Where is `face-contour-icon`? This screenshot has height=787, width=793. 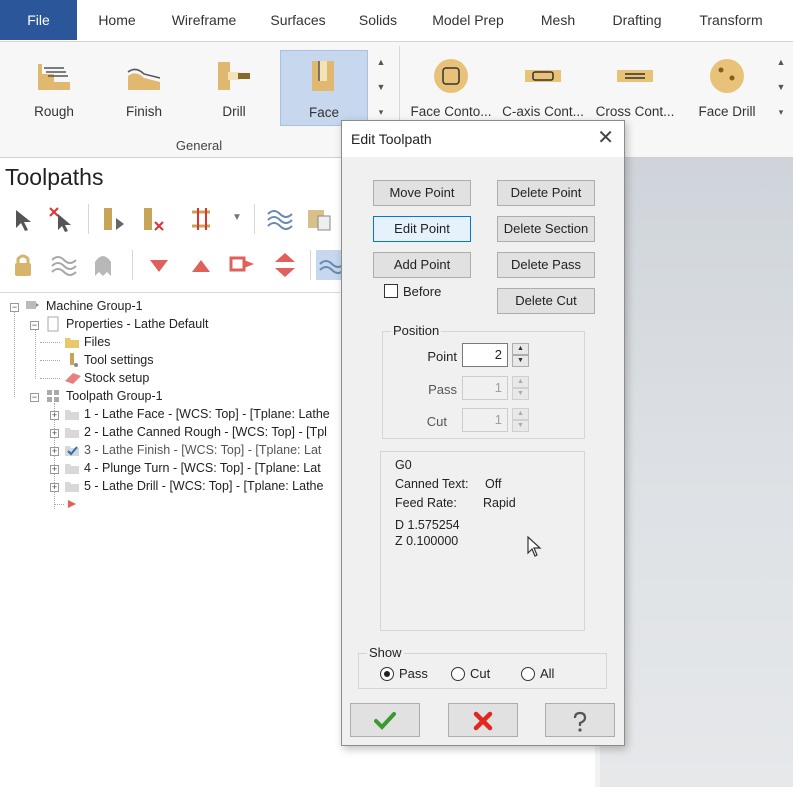 face-contour-icon is located at coordinates (451, 76).